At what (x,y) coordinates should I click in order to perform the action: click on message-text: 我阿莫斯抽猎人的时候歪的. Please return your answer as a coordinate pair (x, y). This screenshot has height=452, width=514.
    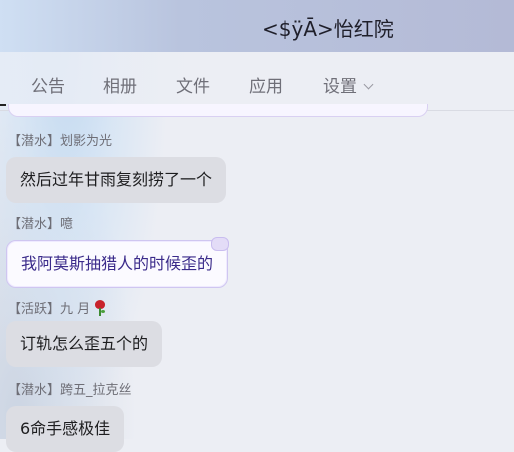
    Looking at the image, I should click on (117, 263).